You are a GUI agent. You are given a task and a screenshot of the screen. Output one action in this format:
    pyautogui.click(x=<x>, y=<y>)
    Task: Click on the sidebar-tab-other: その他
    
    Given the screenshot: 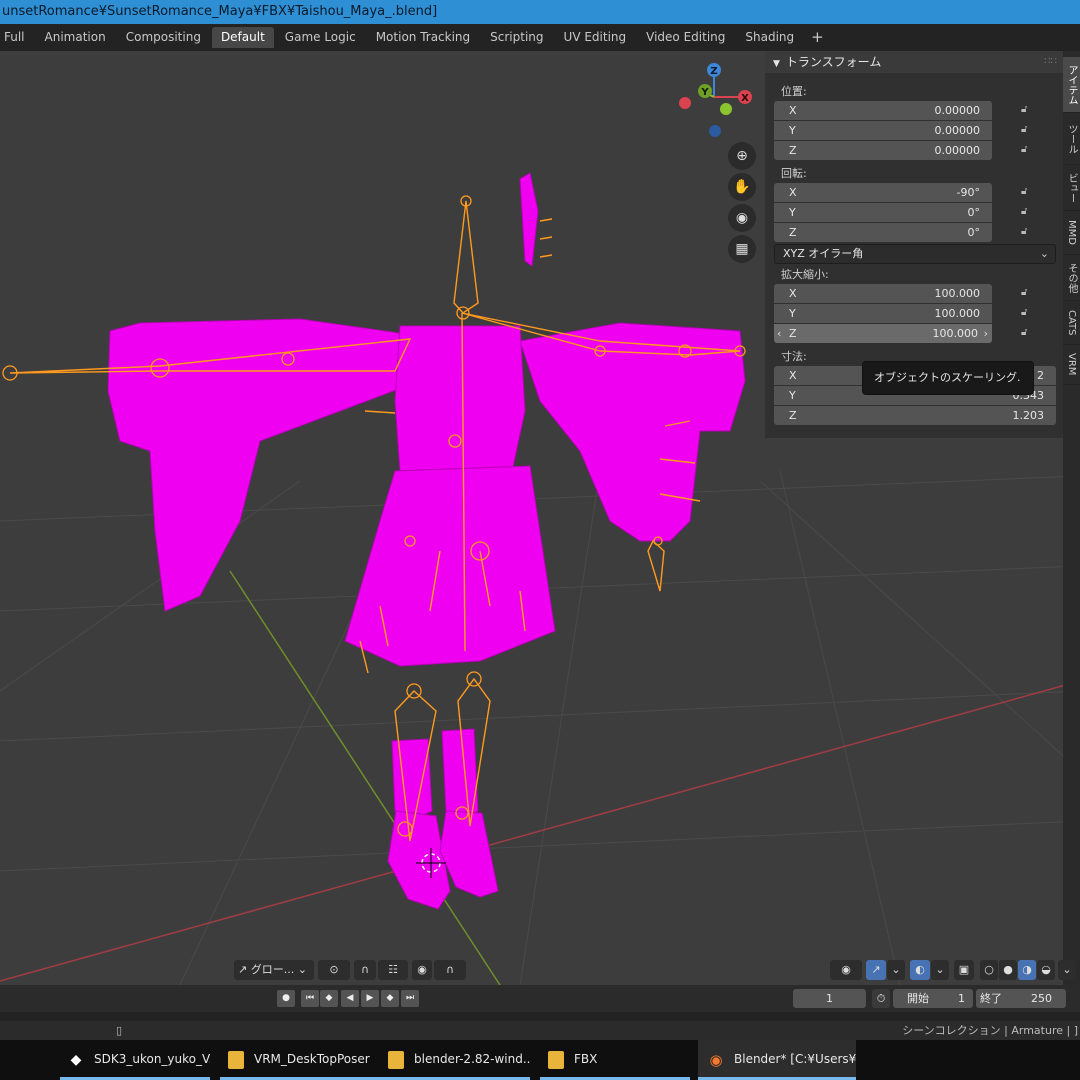 What is the action you would take?
    pyautogui.click(x=1071, y=278)
    